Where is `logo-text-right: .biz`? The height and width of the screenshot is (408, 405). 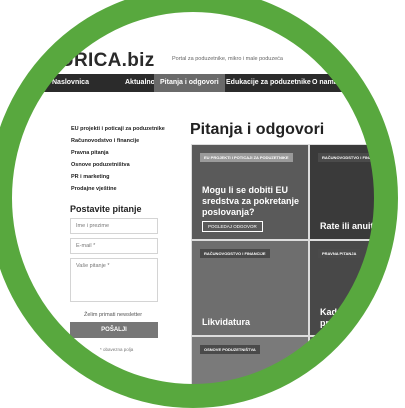
logo-text-right: .biz is located at coordinates (138, 60).